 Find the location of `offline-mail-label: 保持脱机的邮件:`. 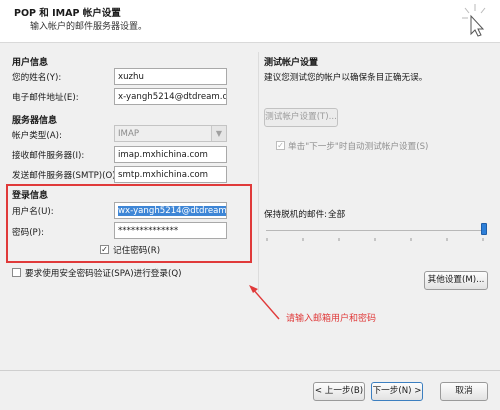

offline-mail-label: 保持脱机的邮件: is located at coordinates (296, 215).